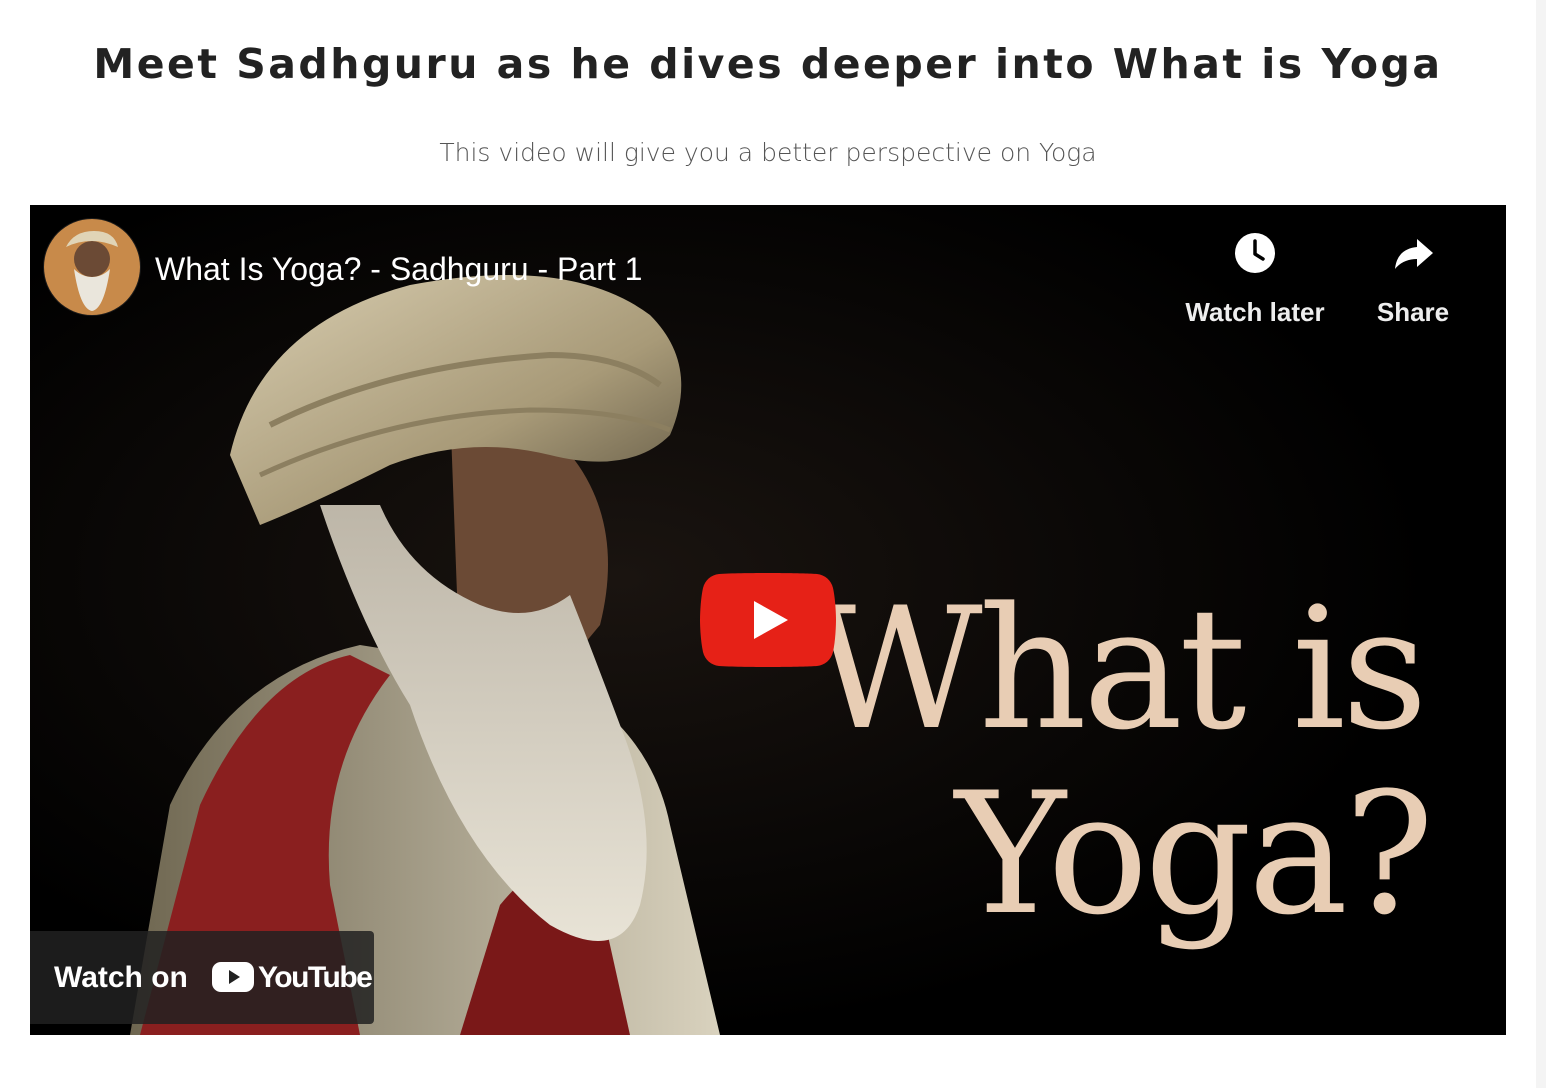  I want to click on share-arrow-icon, so click(1414, 254).